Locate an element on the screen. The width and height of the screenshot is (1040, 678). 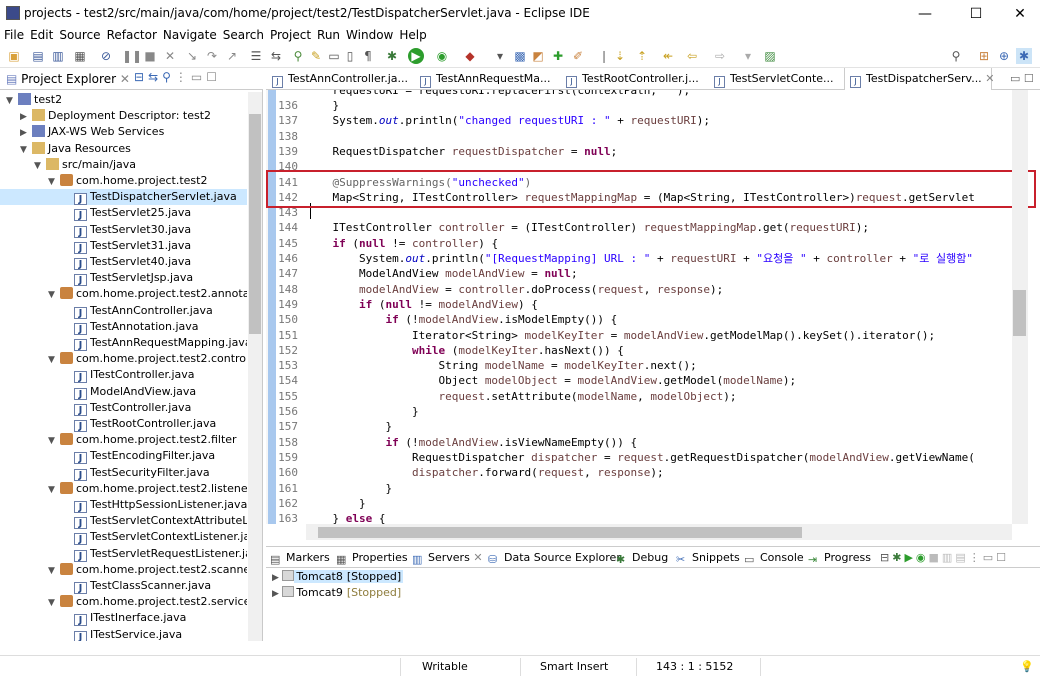
tree-package: ▼ com.home.project.test2.service is located at coordinates (123, 602).